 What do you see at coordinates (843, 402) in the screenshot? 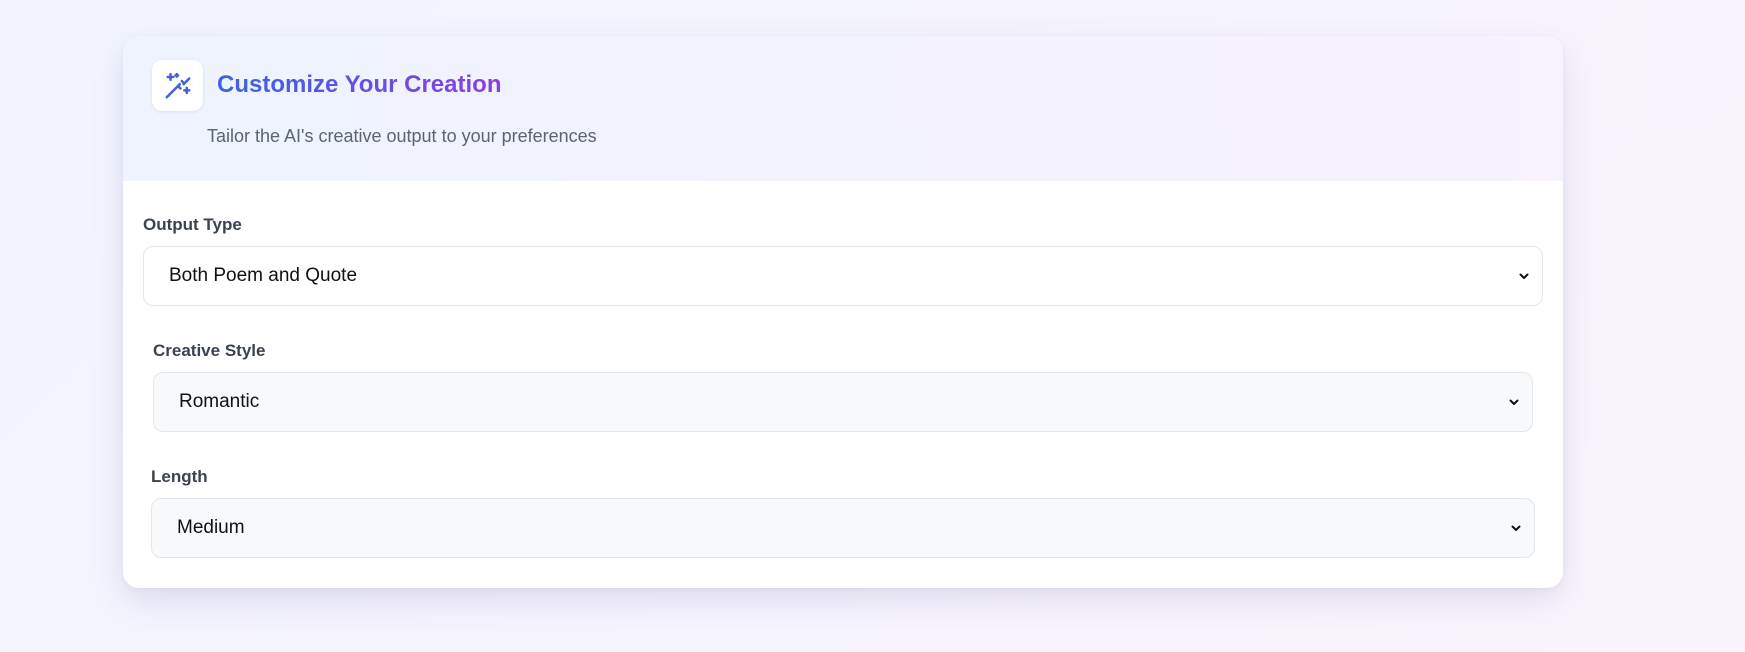
I see `creative-style-select: Romantic` at bounding box center [843, 402].